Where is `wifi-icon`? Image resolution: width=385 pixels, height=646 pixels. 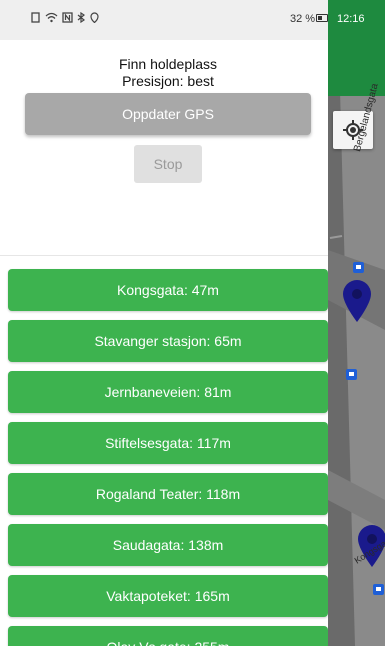 wifi-icon is located at coordinates (51, 17).